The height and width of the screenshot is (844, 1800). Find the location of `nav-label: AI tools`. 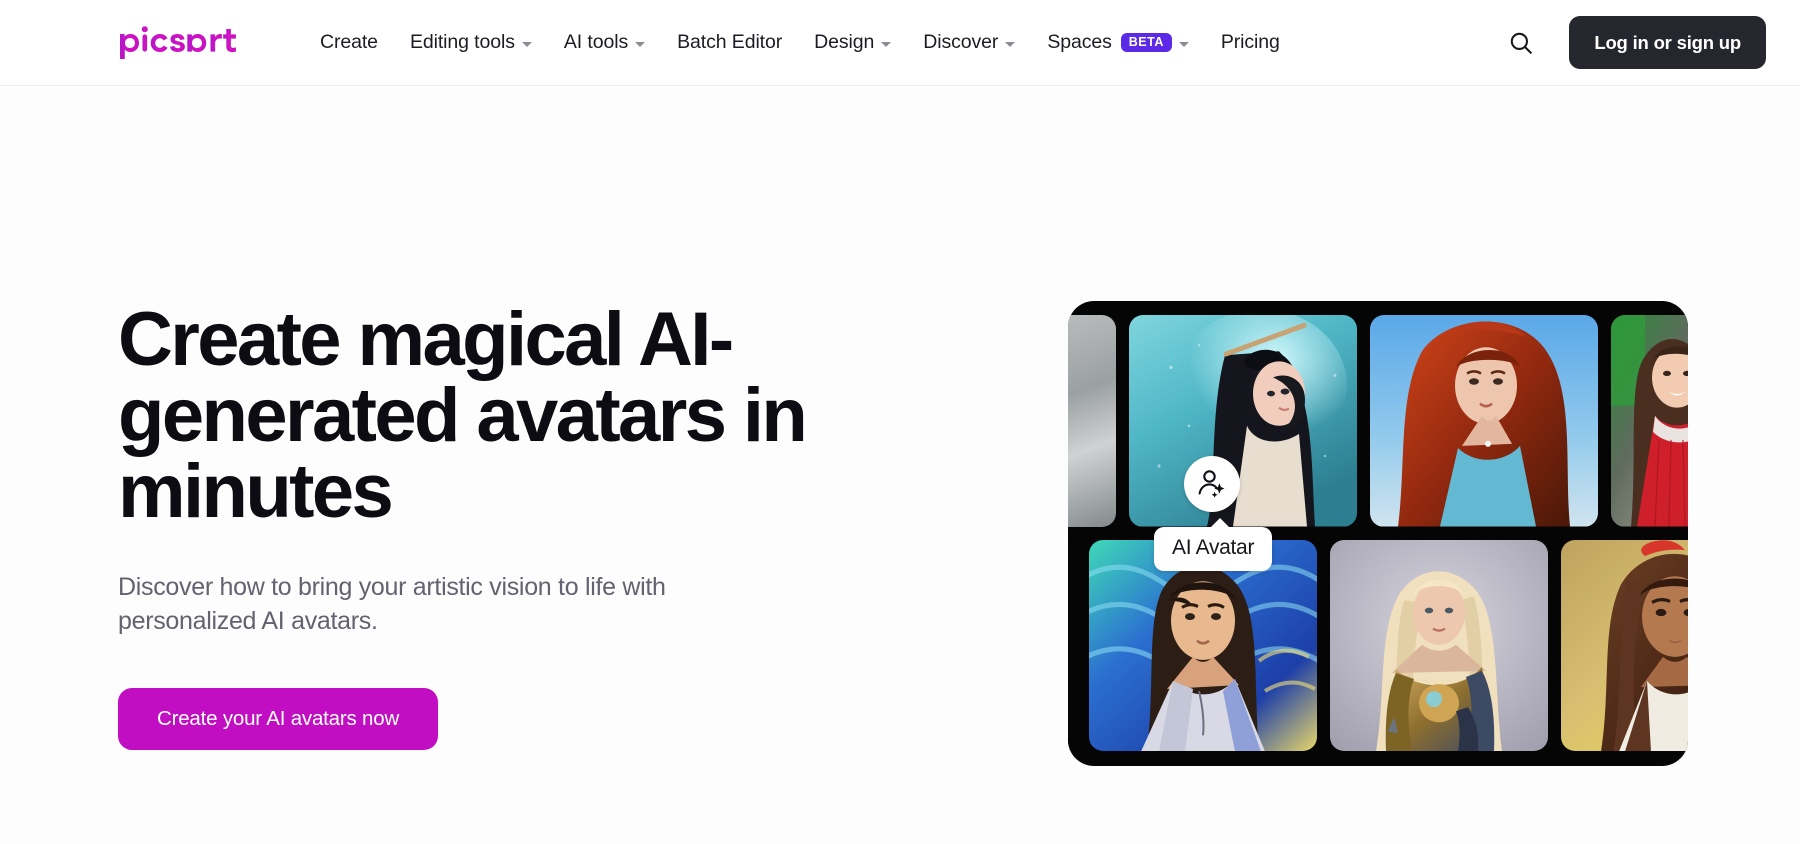

nav-label: AI tools is located at coordinates (596, 41).